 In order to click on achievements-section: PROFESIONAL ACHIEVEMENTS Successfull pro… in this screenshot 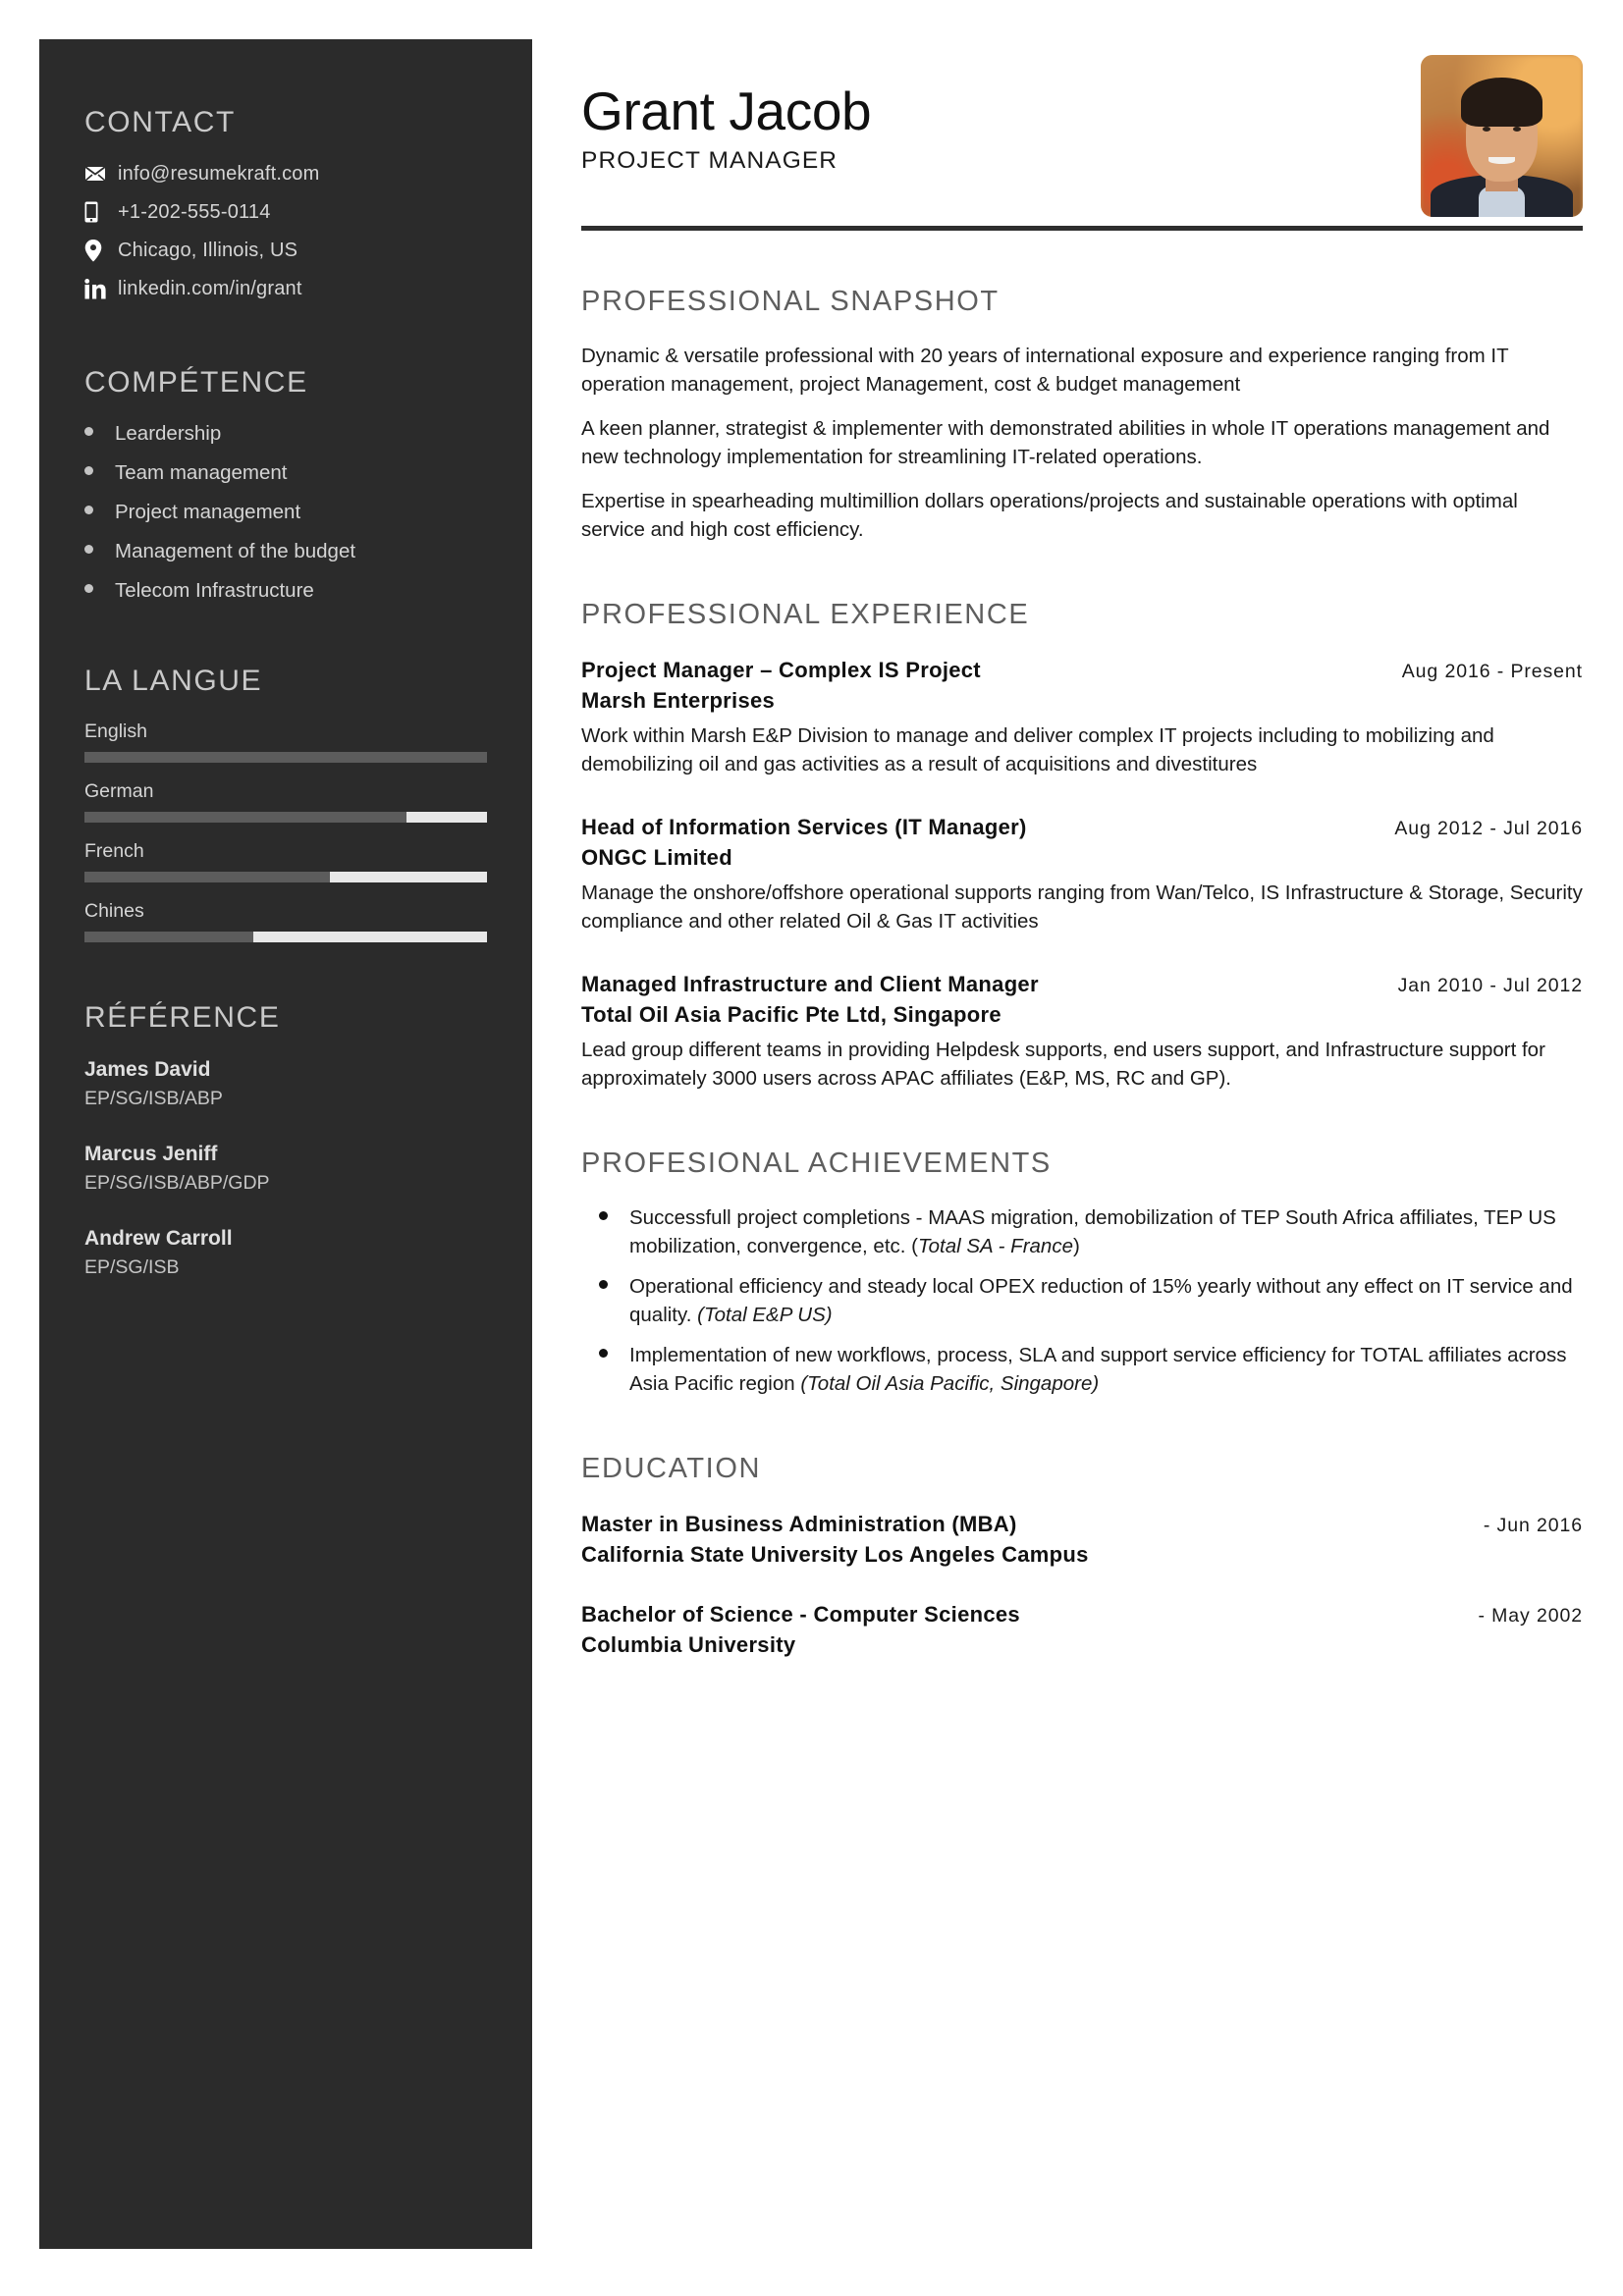, I will do `click(1082, 1273)`.